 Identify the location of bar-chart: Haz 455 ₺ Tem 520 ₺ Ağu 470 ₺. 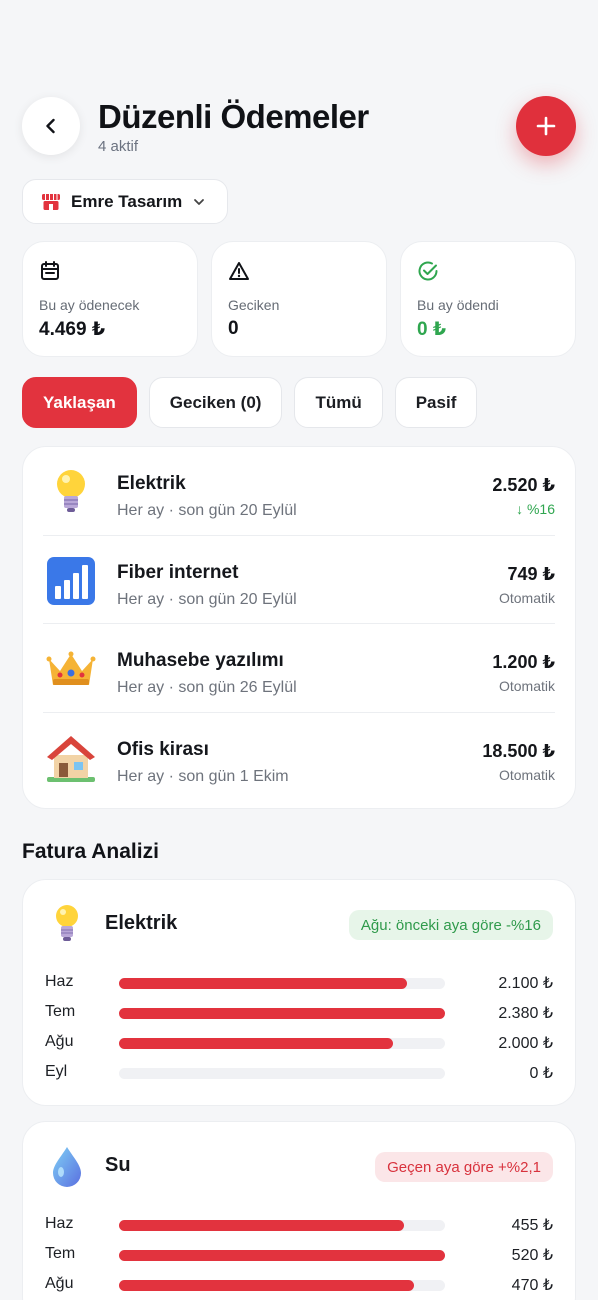
(299, 1255).